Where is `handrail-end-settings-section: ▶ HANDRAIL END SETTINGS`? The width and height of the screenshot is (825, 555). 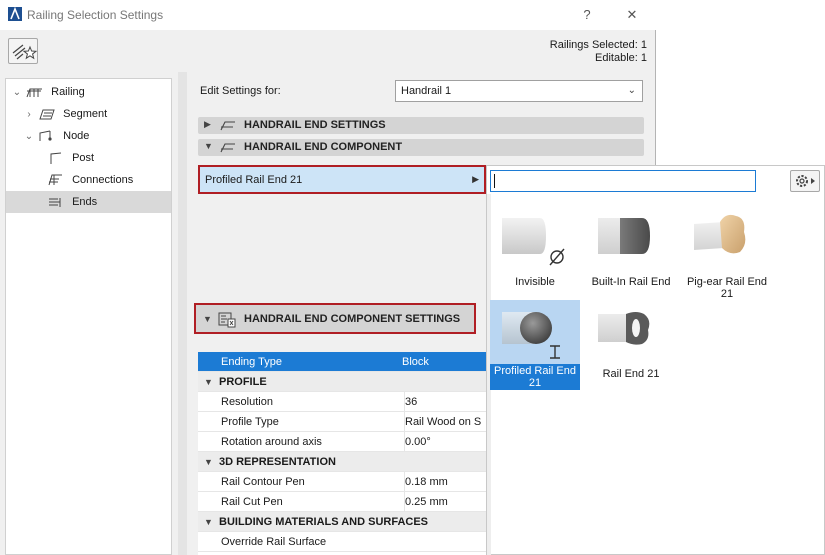 handrail-end-settings-section: ▶ HANDRAIL END SETTINGS is located at coordinates (421, 125).